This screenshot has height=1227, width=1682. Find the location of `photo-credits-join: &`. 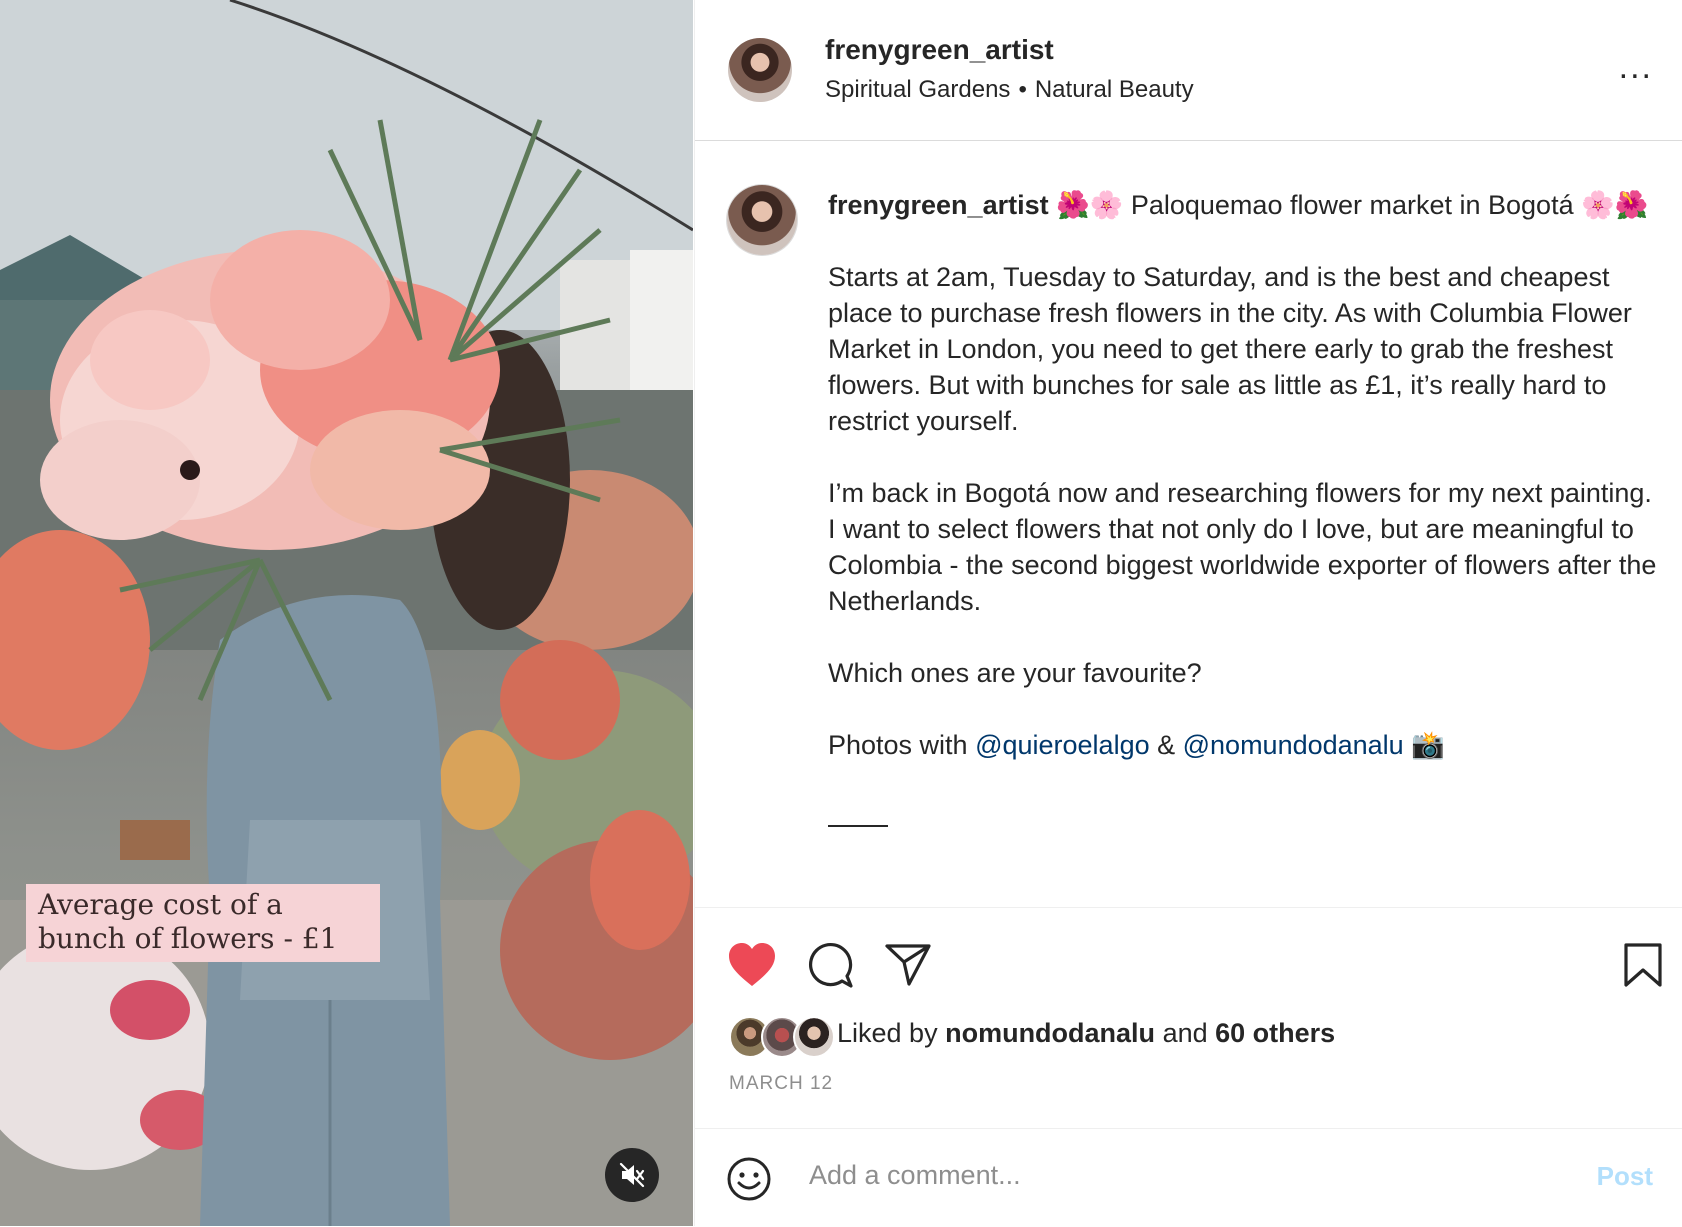

photo-credits-join: & is located at coordinates (1166, 745).